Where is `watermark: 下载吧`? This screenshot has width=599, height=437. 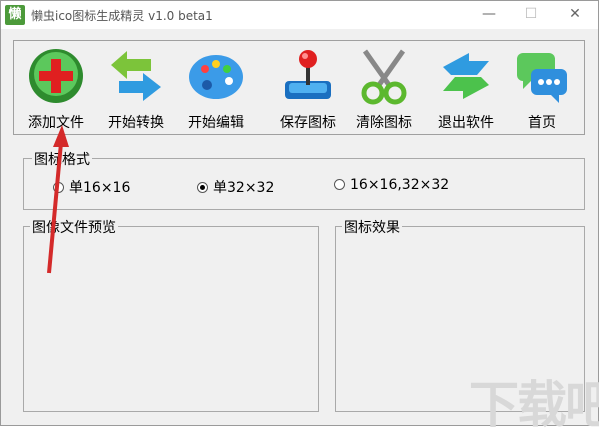
watermark: 下载吧 is located at coordinates (534, 405).